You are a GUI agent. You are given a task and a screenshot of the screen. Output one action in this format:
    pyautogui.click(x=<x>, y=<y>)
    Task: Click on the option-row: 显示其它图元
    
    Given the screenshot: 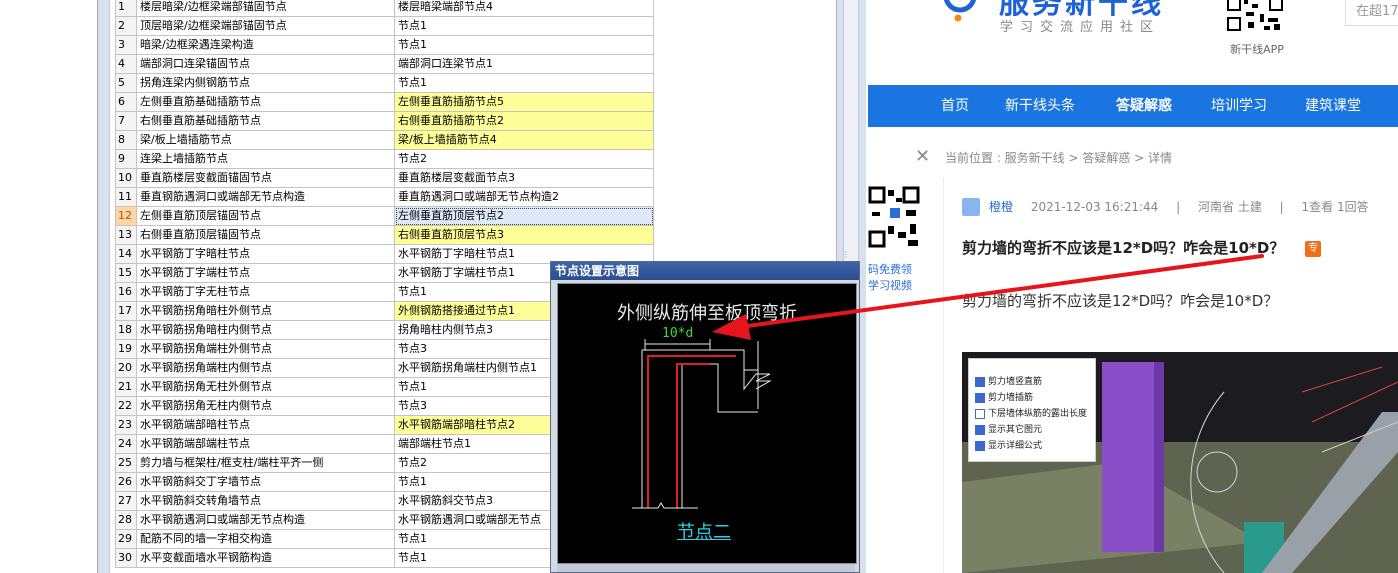 What is the action you would take?
    pyautogui.click(x=1008, y=430)
    